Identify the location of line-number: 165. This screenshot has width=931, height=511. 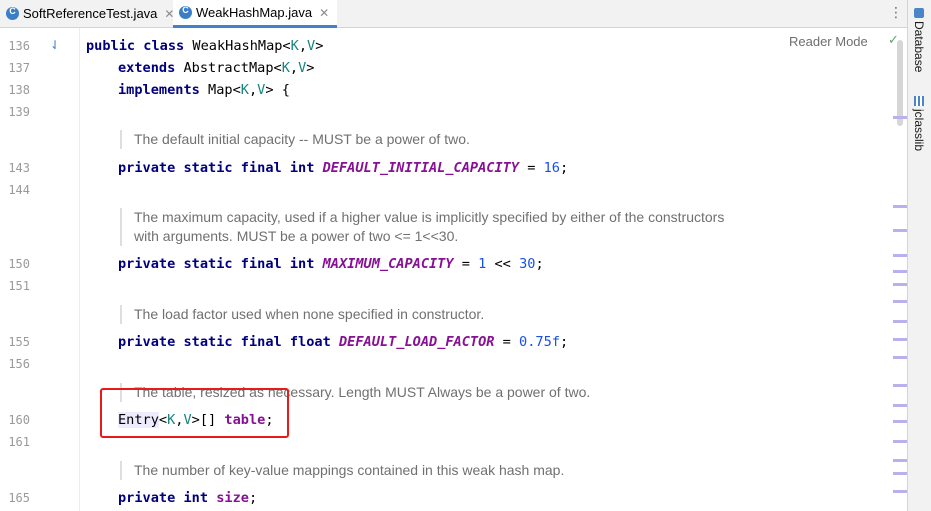
(19, 498).